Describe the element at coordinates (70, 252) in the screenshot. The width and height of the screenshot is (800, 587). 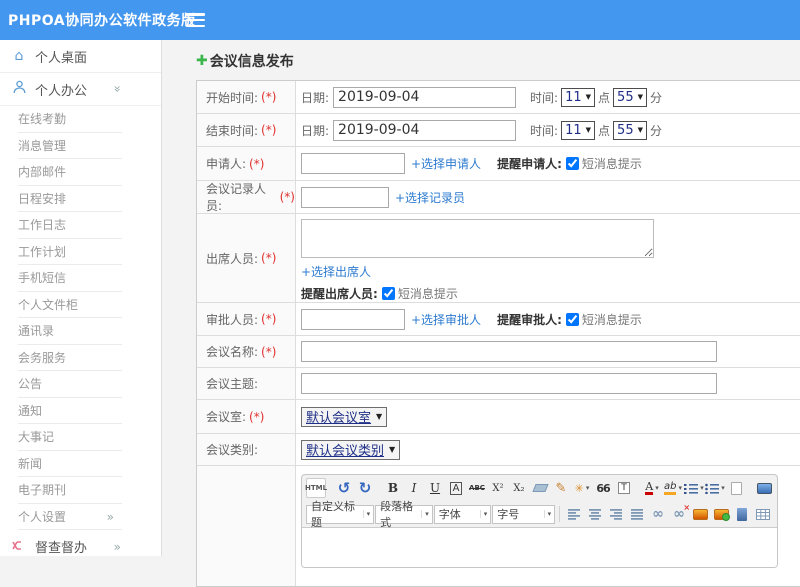
I see `sidebar-item-work-plan: 工作计划` at that location.